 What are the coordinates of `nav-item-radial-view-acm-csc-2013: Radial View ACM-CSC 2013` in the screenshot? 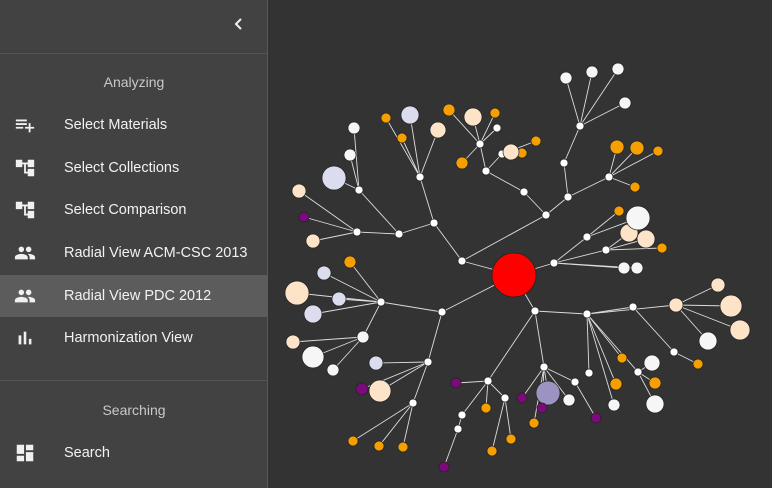 It's located at (134, 253).